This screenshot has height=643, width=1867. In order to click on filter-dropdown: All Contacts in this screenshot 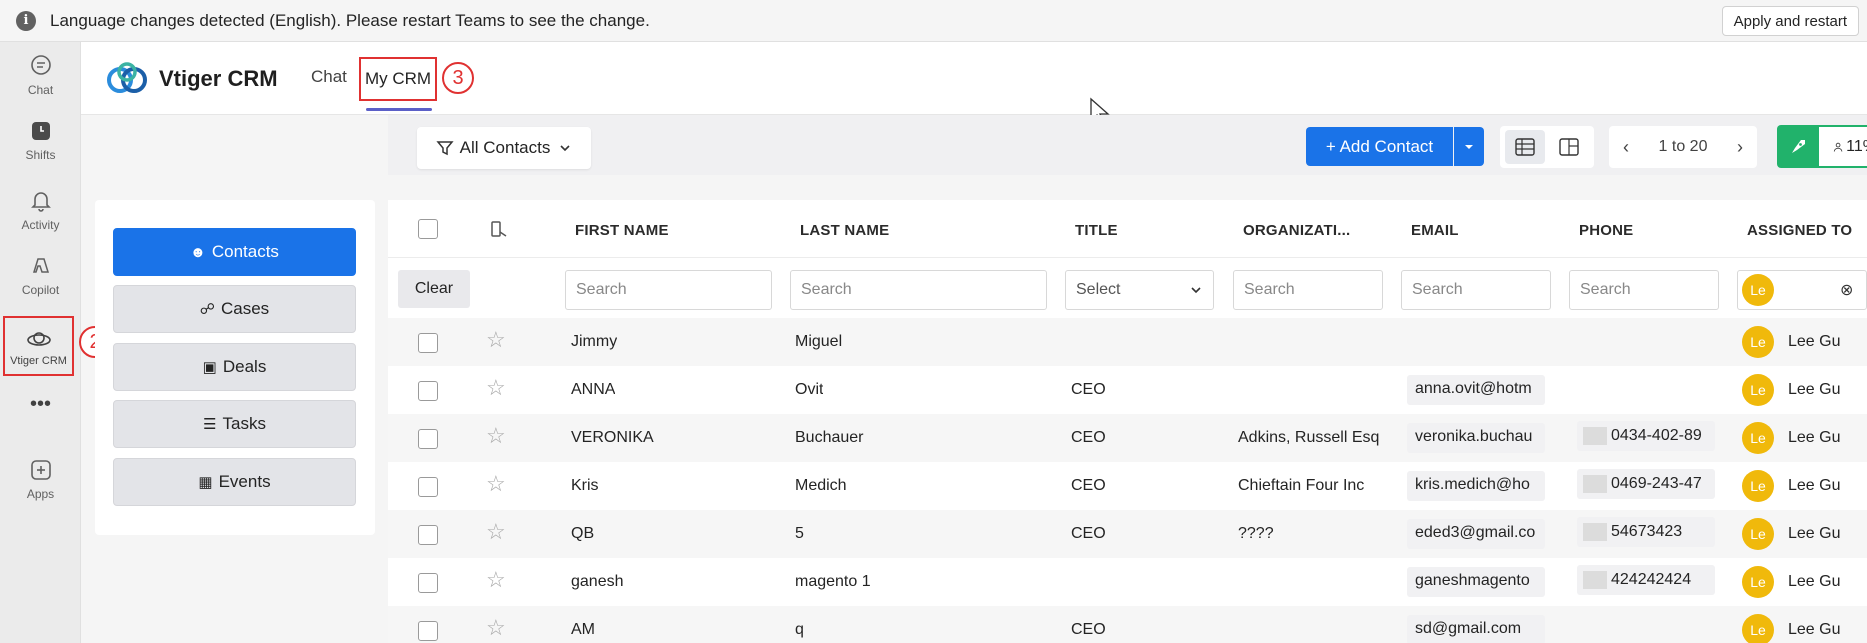, I will do `click(504, 148)`.